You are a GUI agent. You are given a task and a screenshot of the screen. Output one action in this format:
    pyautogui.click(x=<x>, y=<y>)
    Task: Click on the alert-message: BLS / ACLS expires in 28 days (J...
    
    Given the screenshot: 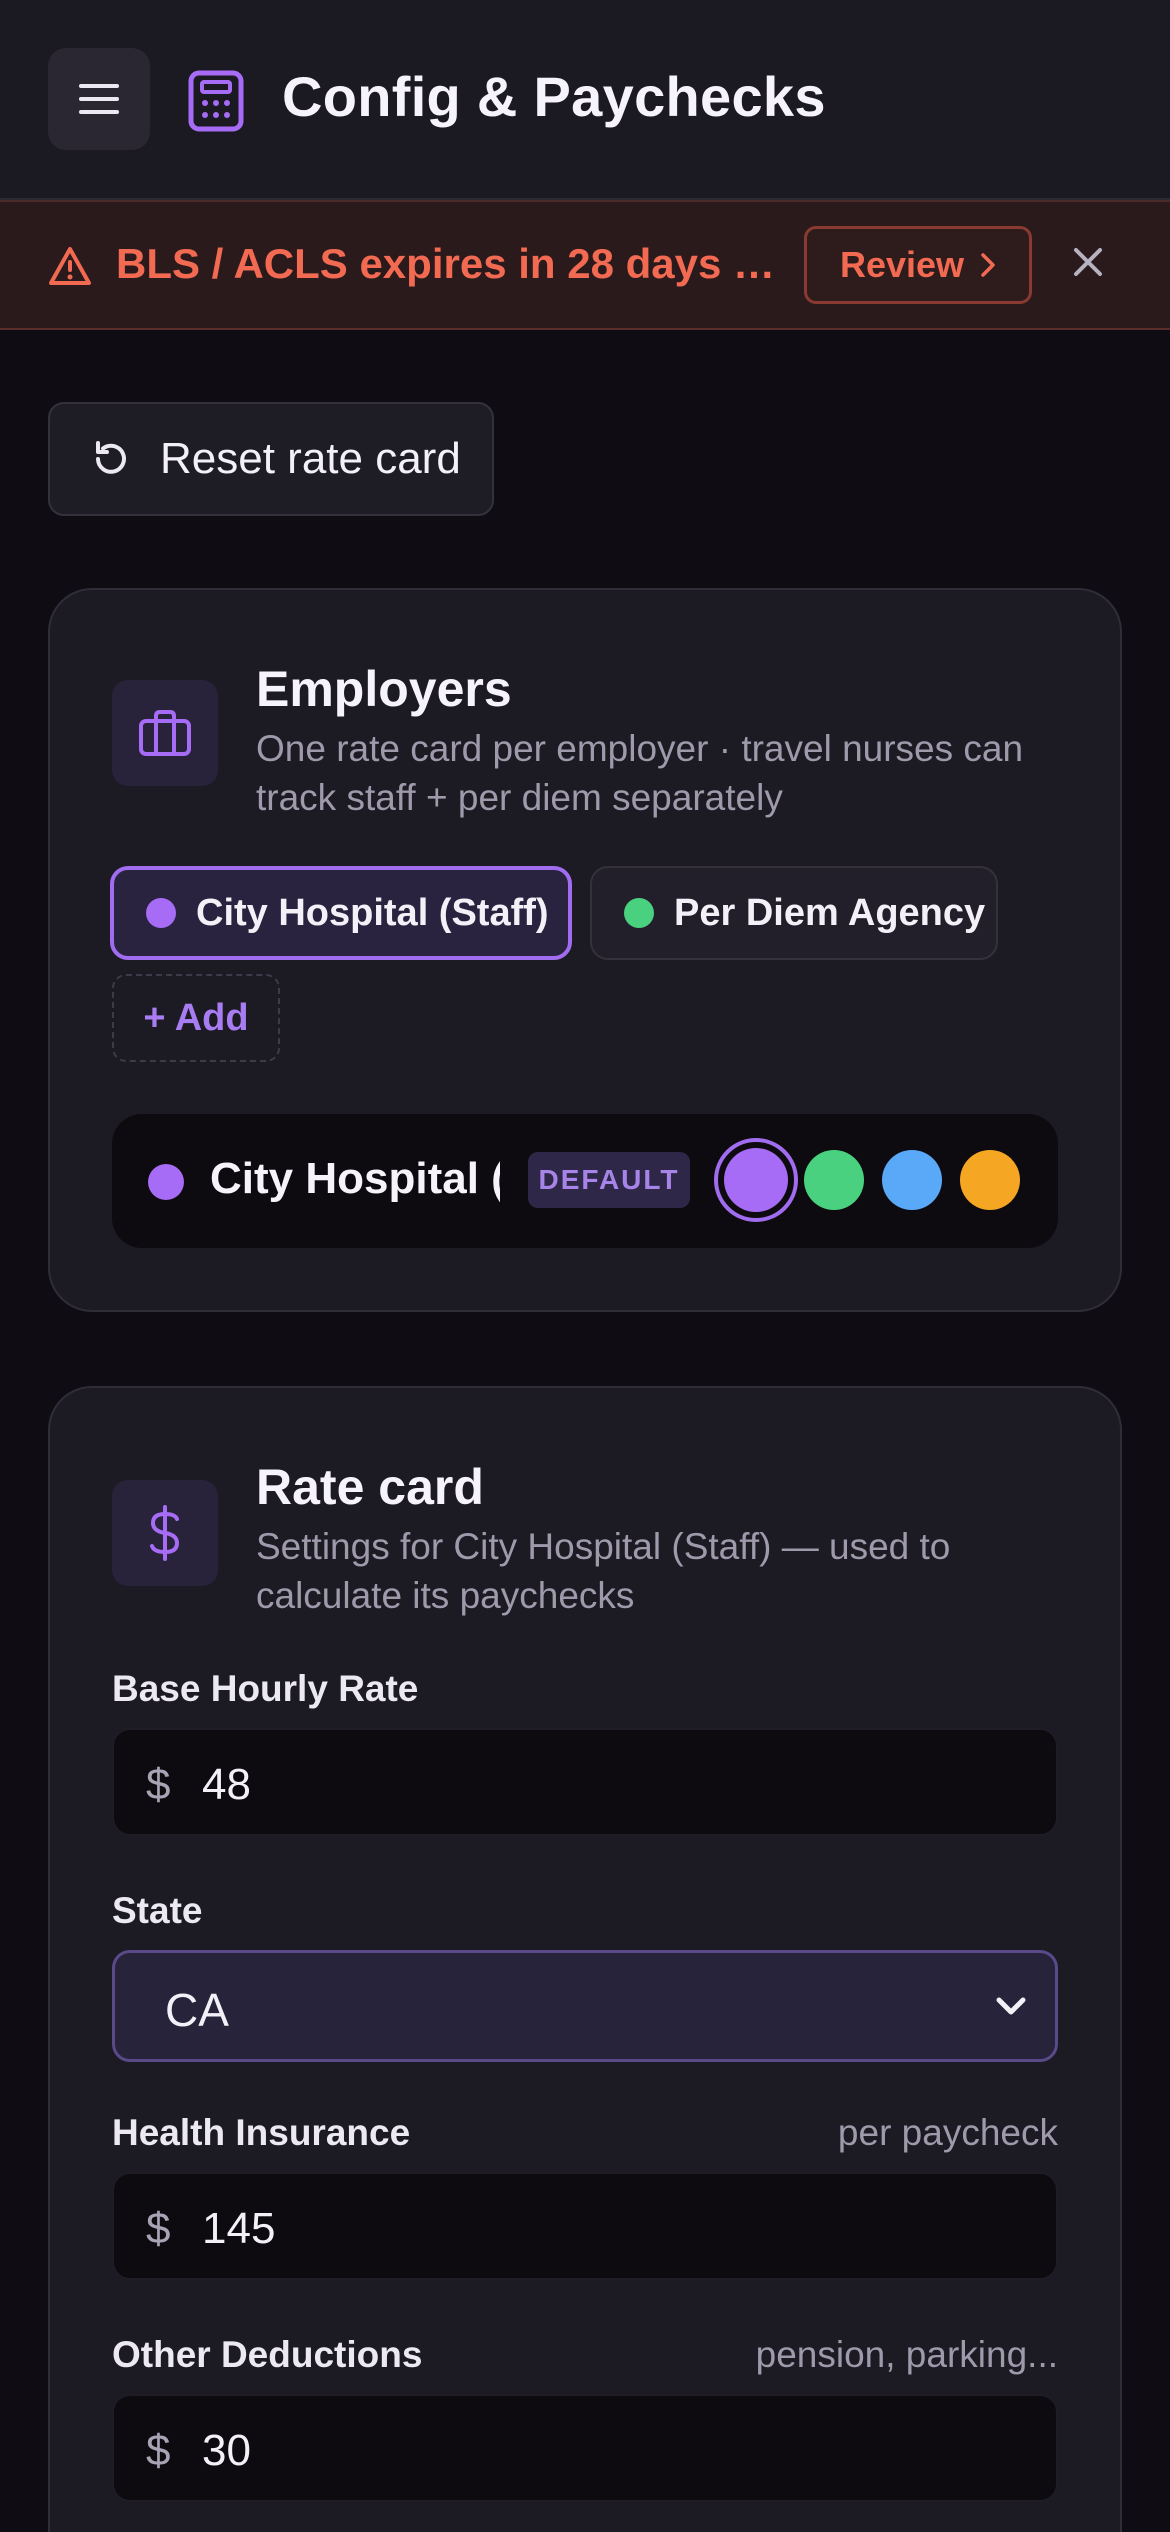 What is the action you would take?
    pyautogui.click(x=450, y=263)
    